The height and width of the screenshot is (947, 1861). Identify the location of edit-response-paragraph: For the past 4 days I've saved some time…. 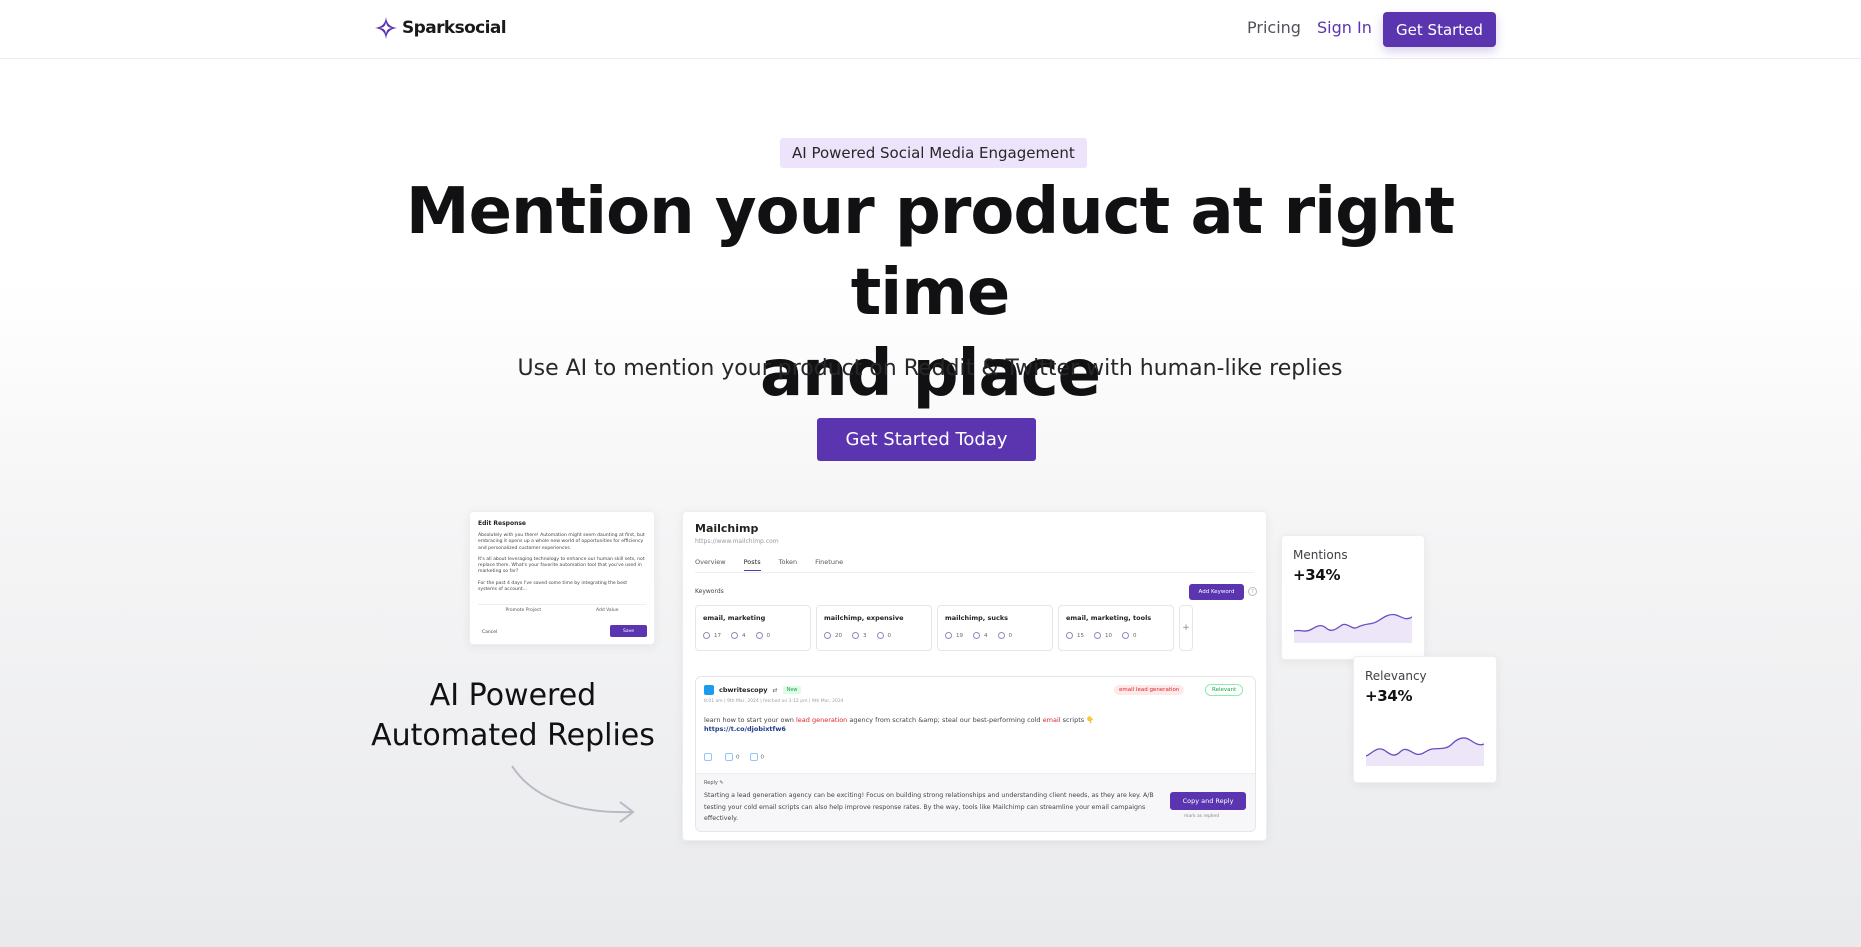
(553, 586).